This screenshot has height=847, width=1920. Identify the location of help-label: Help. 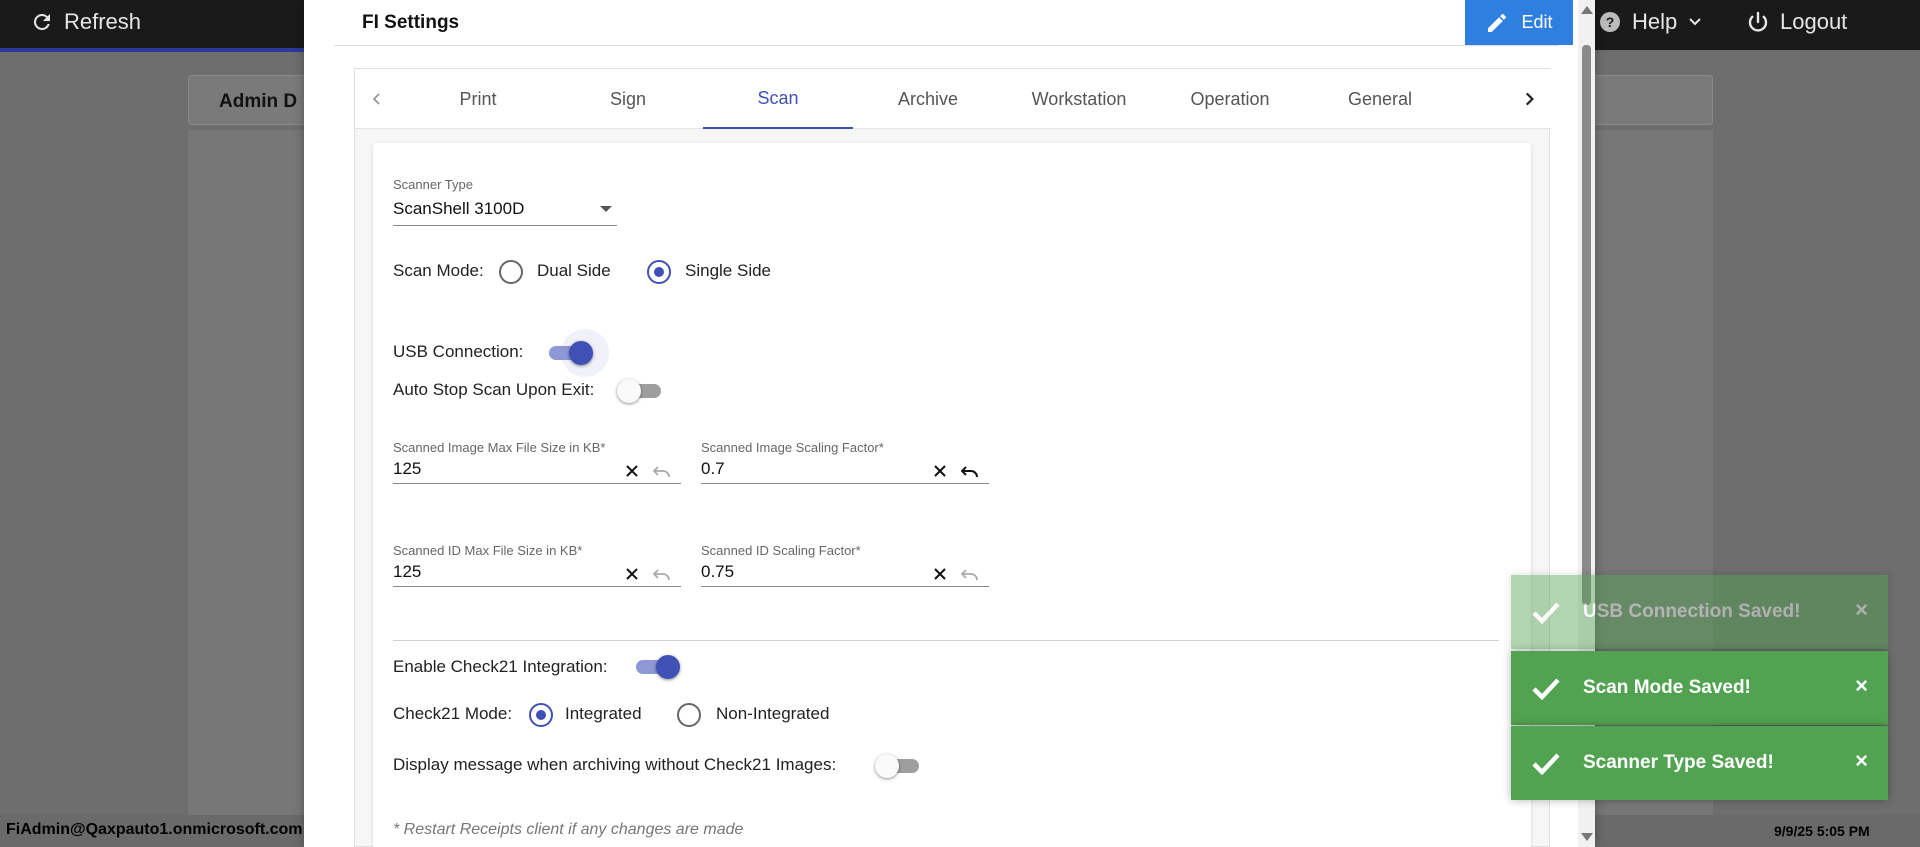
(1655, 21).